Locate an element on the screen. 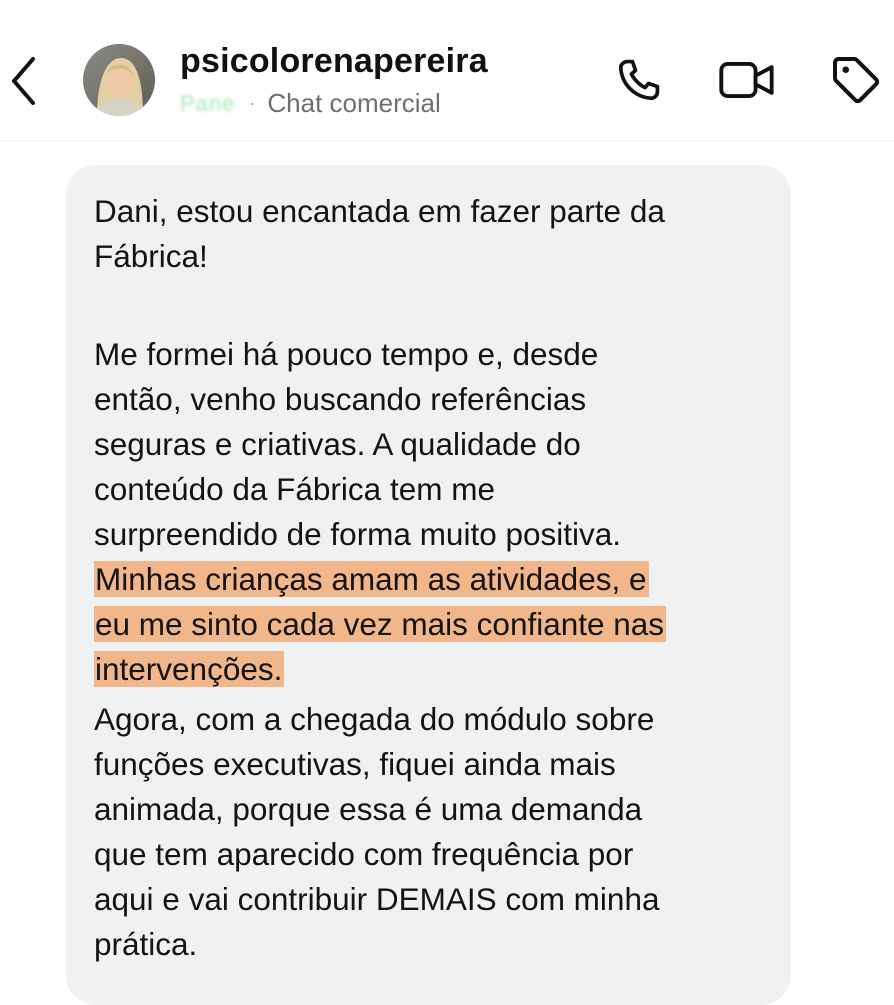 Image resolution: width=894 pixels, height=1005 pixels. back-button is located at coordinates (24, 81).